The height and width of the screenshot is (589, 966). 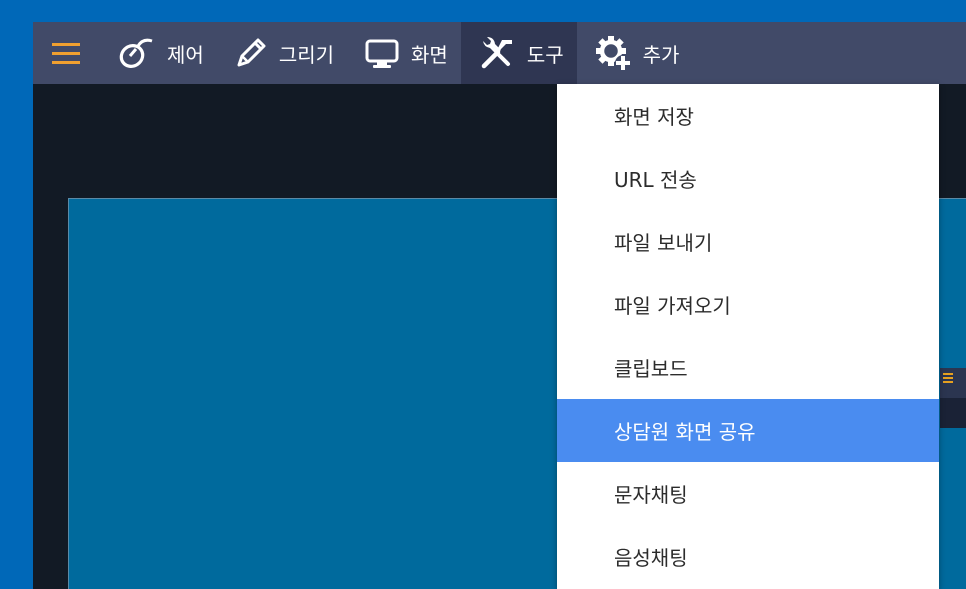 I want to click on toolbar-more-button: 추가, so click(x=635, y=53).